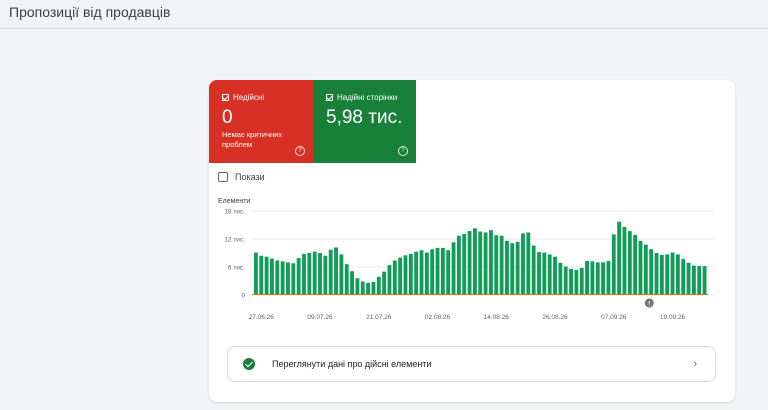  I want to click on impressions-label: Покази, so click(250, 177).